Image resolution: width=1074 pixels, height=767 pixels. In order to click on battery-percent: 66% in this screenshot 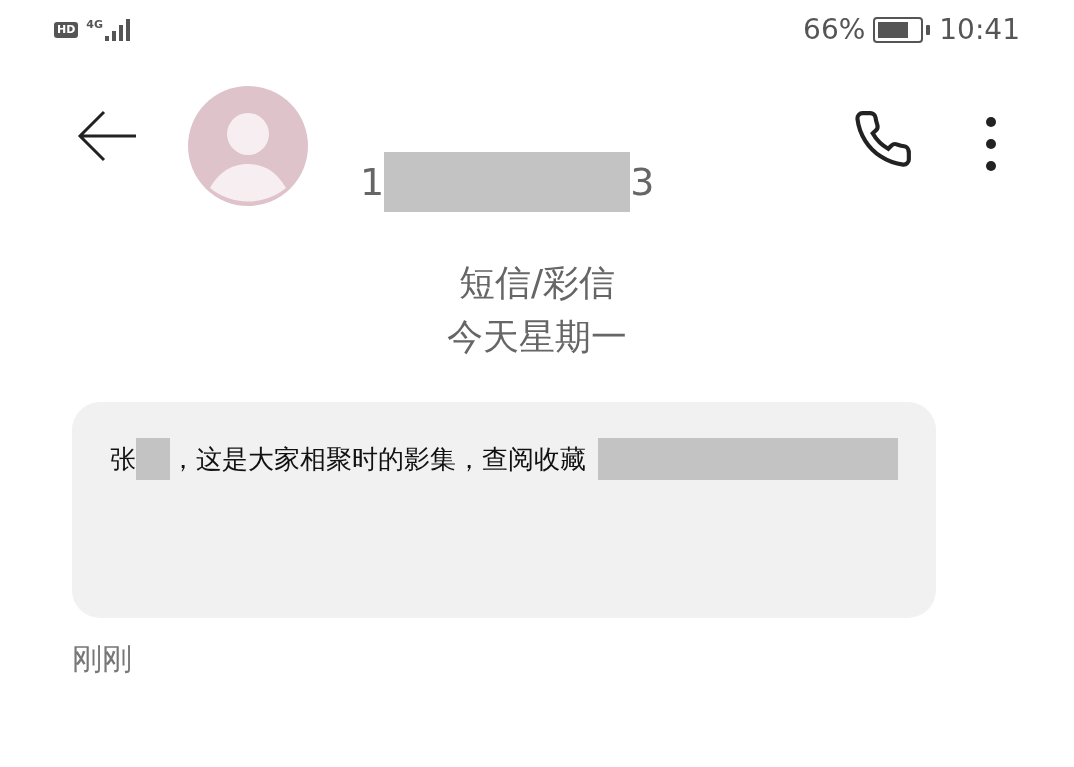, I will do `click(834, 30)`.